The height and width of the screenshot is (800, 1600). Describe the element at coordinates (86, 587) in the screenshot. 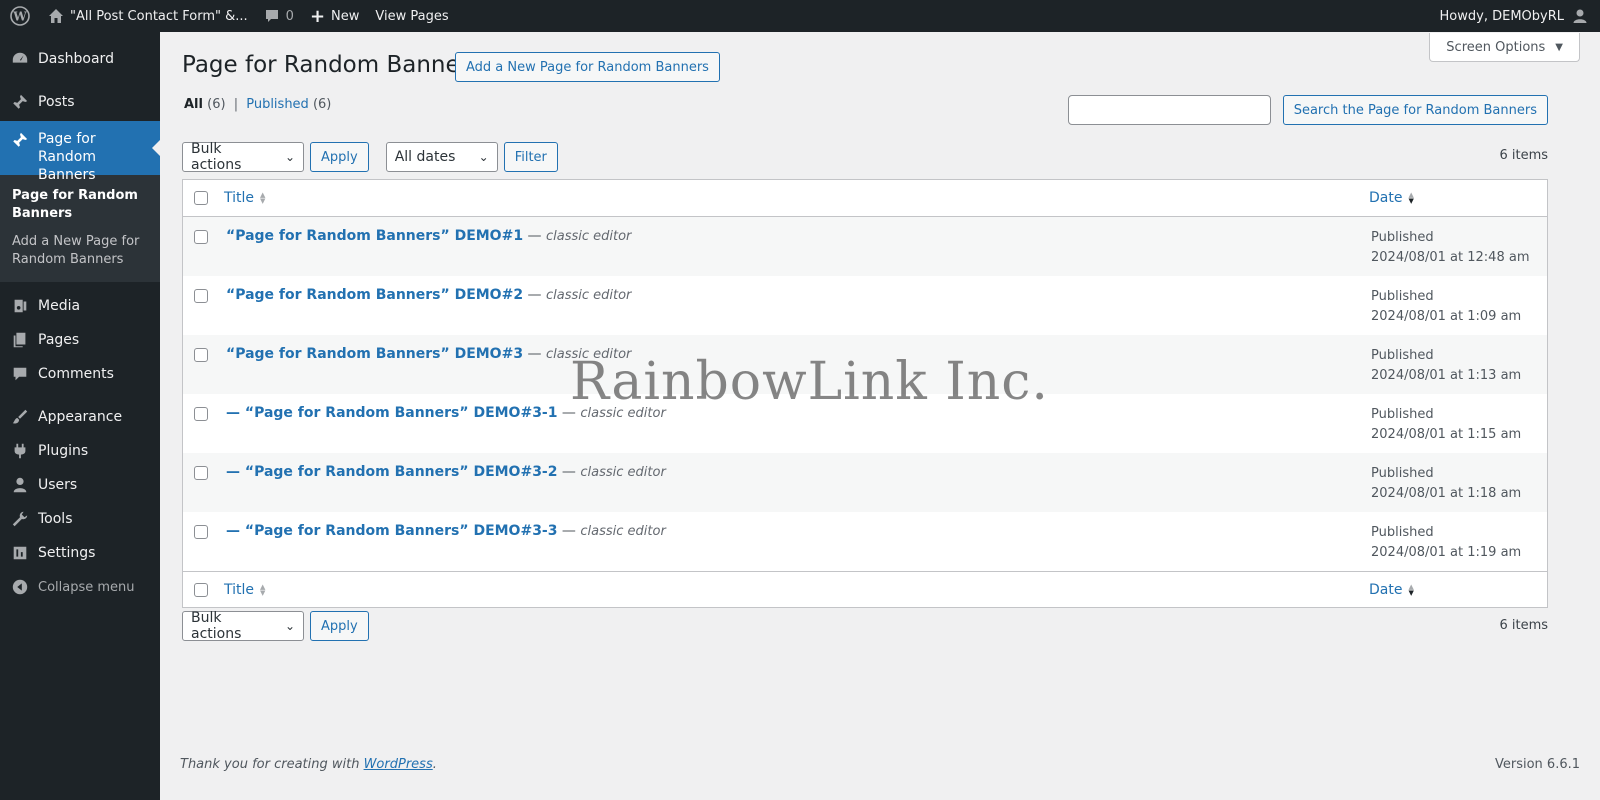

I see `collapse-label: Collapse menu` at that location.